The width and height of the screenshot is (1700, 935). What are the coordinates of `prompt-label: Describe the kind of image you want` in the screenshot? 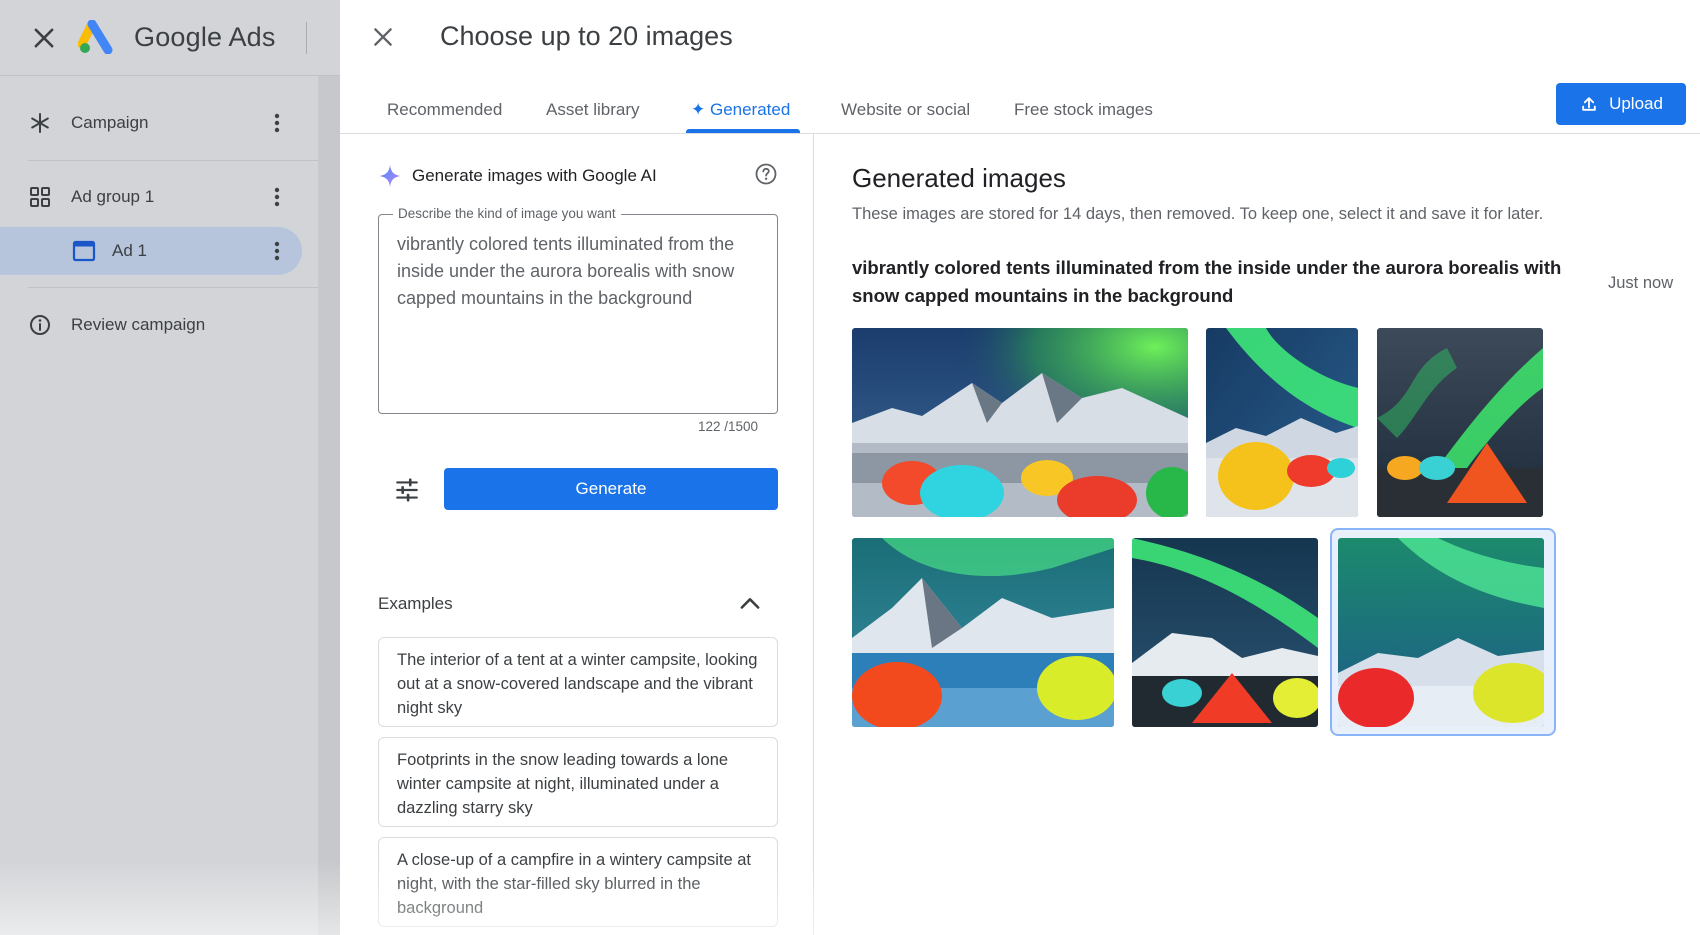 It's located at (507, 213).